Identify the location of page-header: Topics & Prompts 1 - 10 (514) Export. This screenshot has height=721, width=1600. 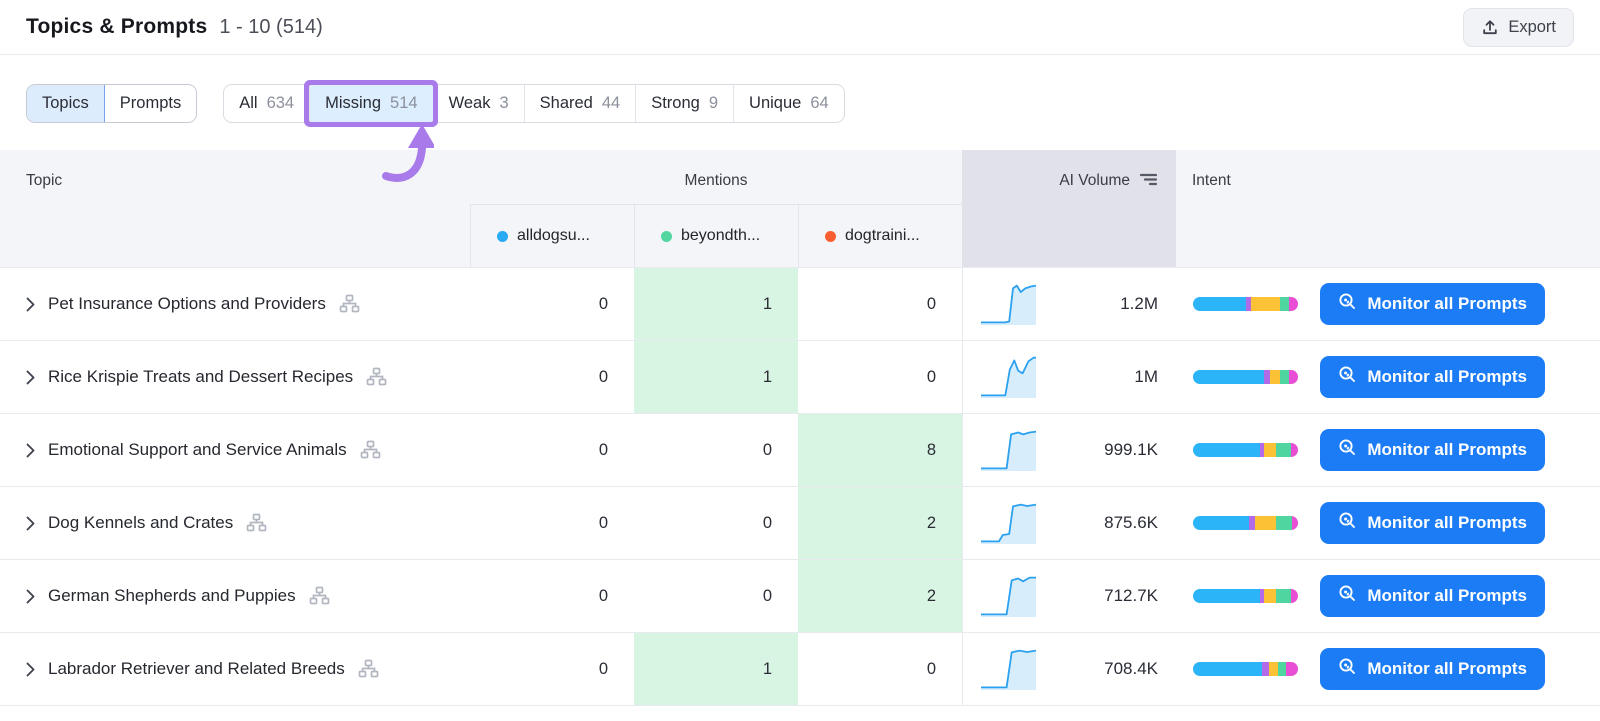
(800, 27).